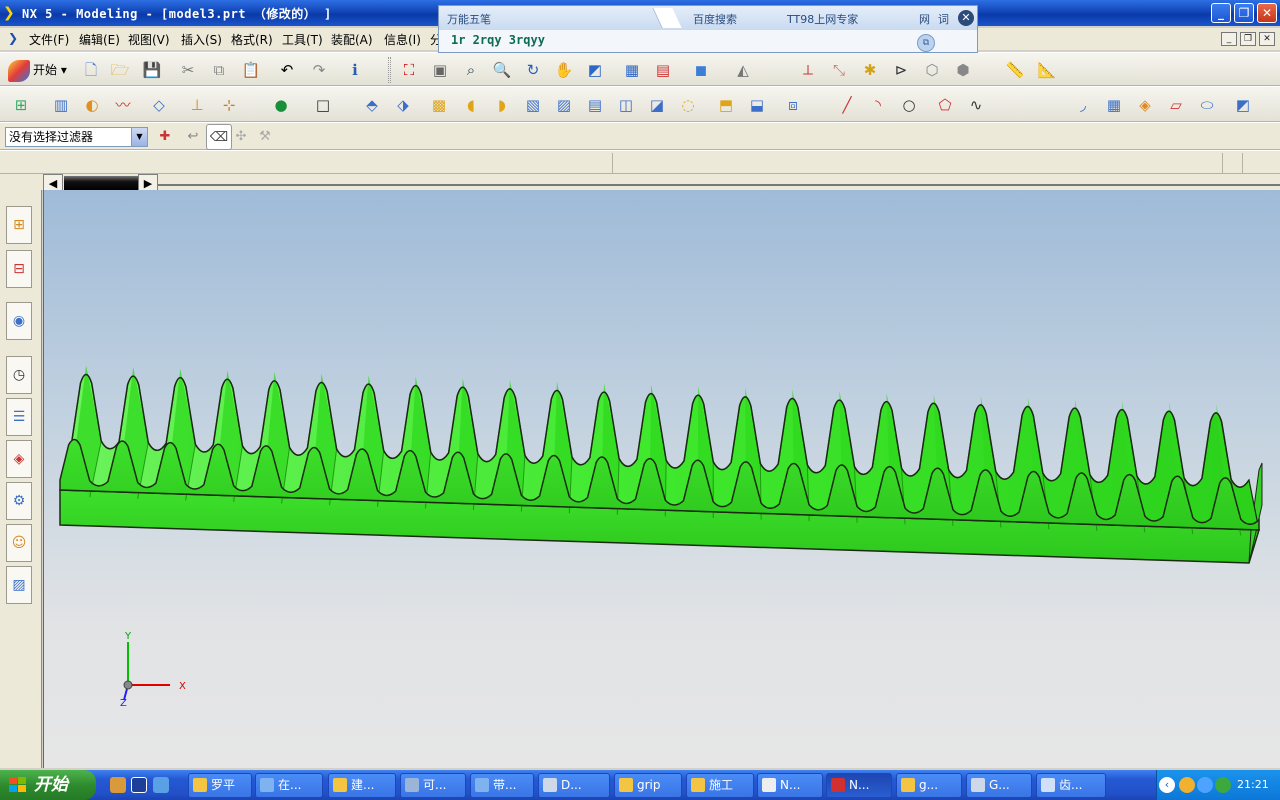 This screenshot has width=1280, height=800. I want to click on zoom-box-icon: ▣, so click(440, 70).